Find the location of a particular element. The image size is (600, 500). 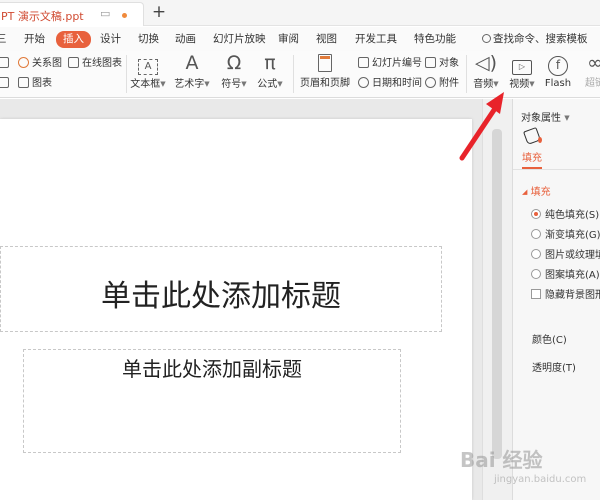

formula-button: π 公式▼ is located at coordinates (270, 71).